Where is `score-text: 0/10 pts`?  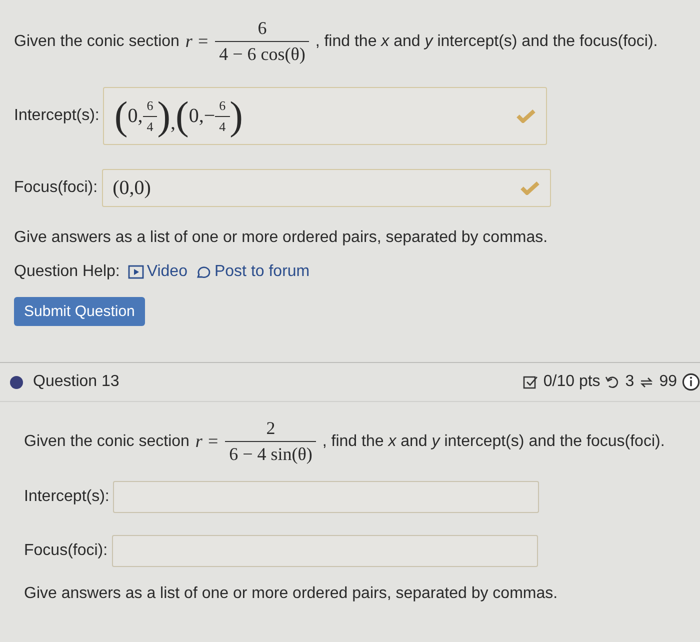 score-text: 0/10 pts is located at coordinates (571, 382).